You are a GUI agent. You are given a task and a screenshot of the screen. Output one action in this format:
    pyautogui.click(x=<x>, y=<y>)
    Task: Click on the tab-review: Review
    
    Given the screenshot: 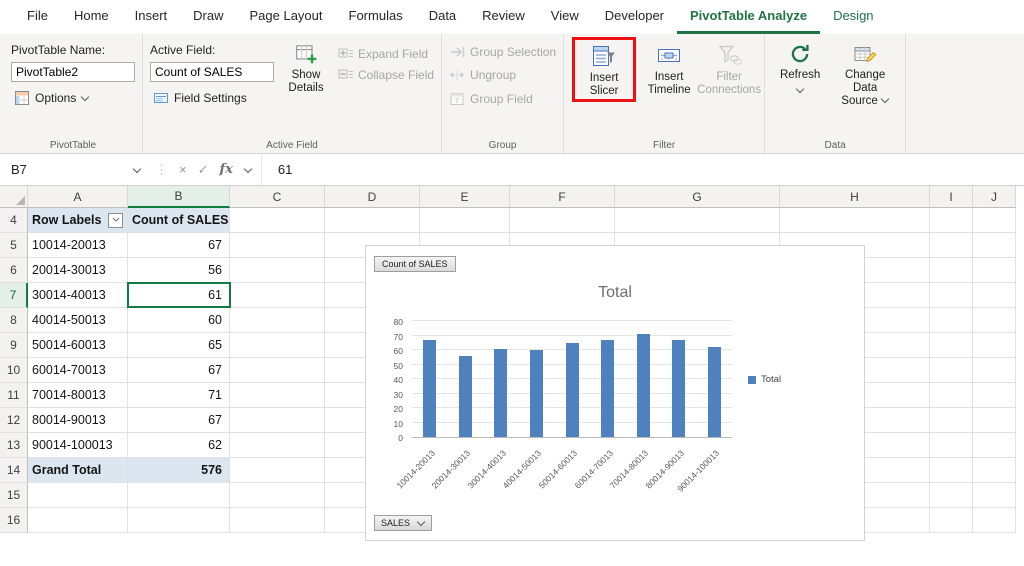 What is the action you would take?
    pyautogui.click(x=503, y=17)
    